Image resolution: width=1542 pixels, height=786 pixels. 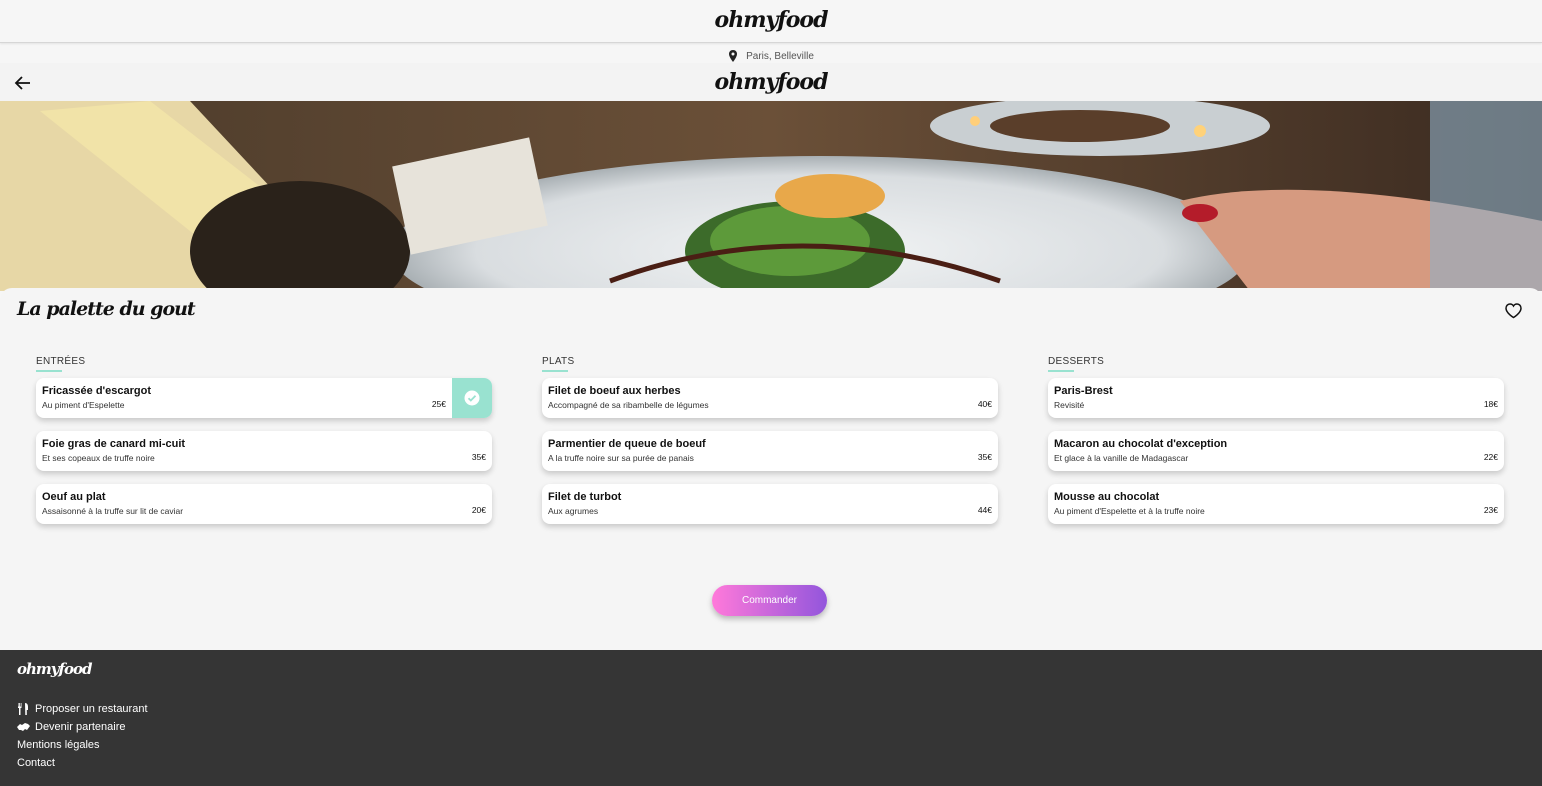 I want to click on dish-price: 22€, so click(x=1490, y=457).